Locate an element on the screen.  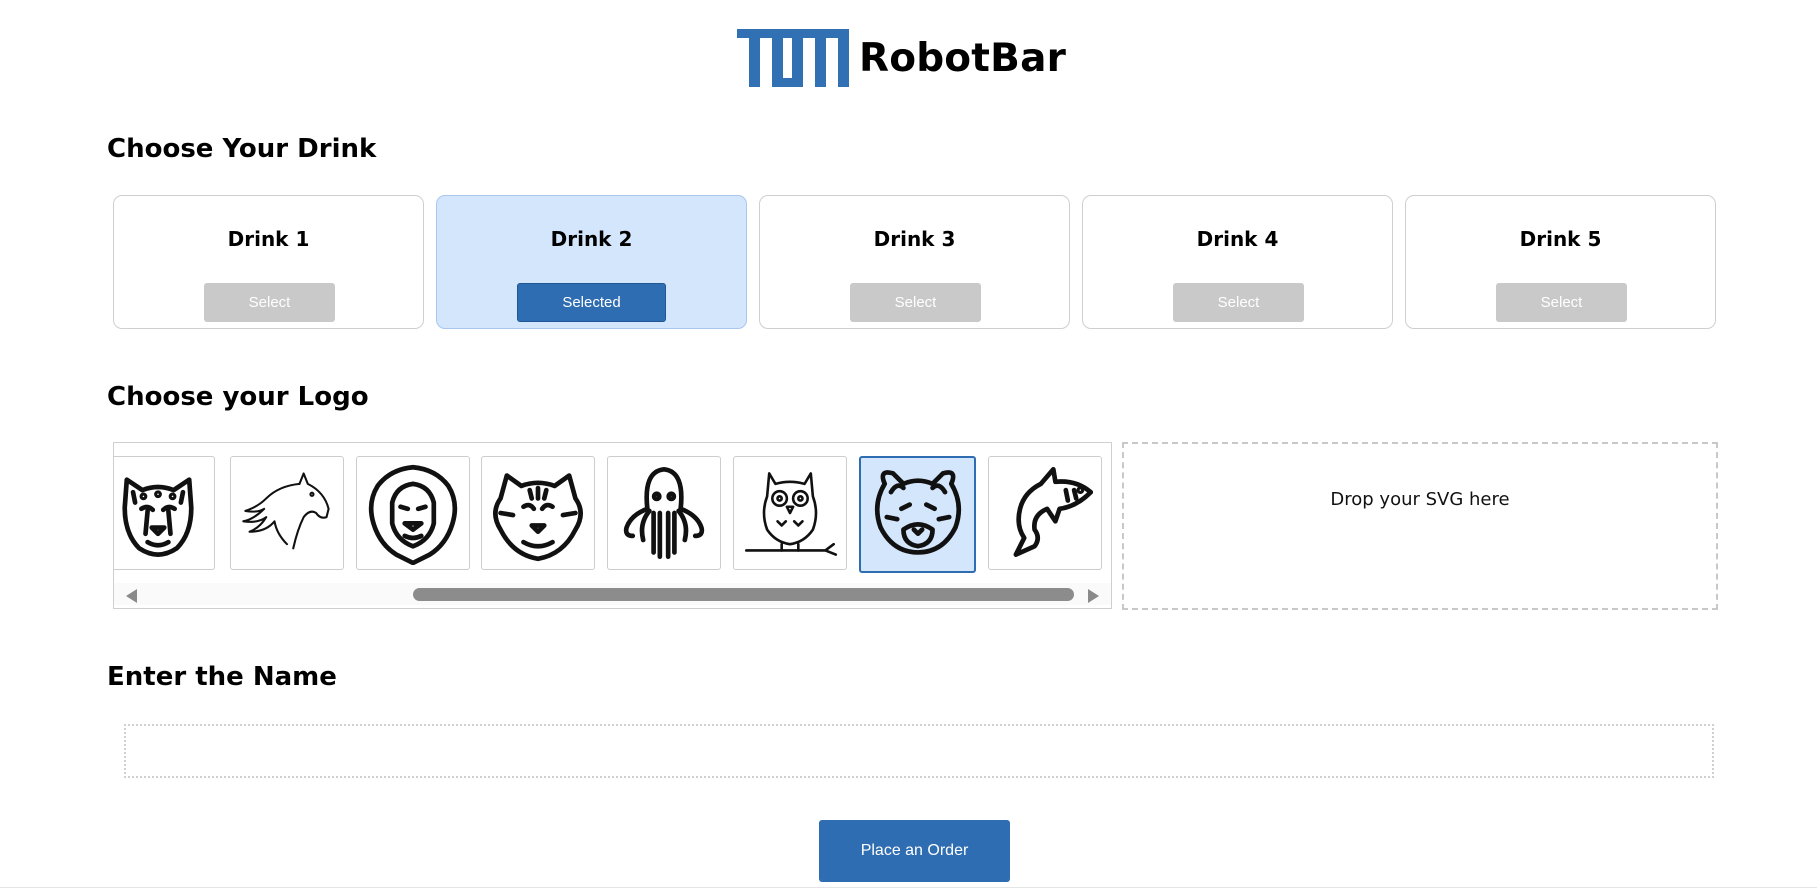
drink-card-1: Drink 1 Select is located at coordinates (268, 262).